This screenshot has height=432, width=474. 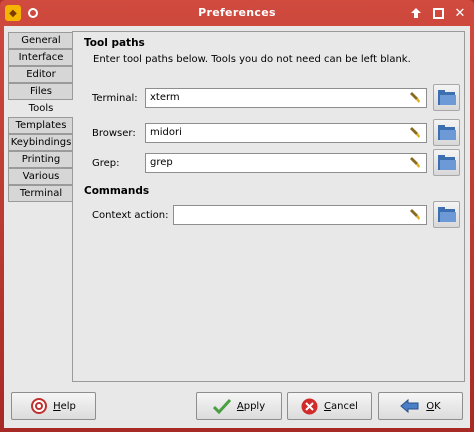 I want to click on apply-mnemonic: A, so click(x=240, y=406).